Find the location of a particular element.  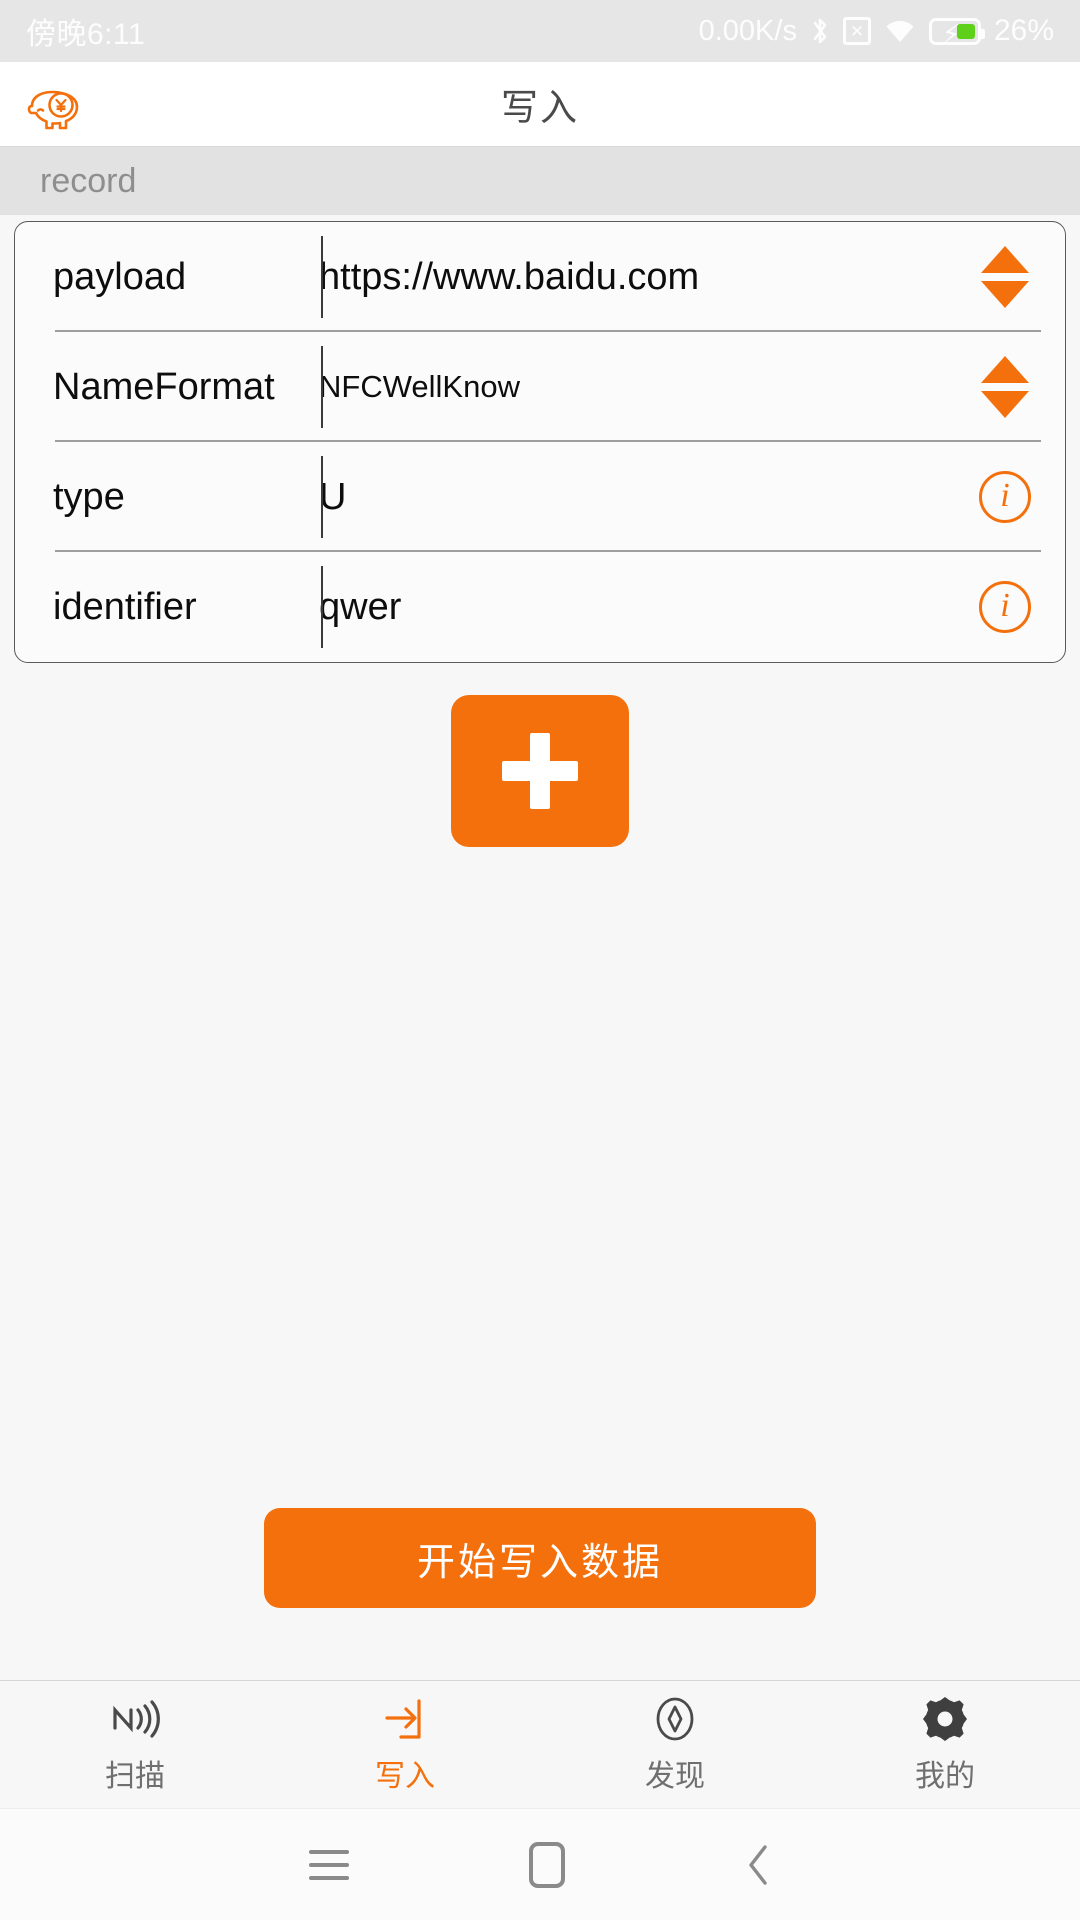

table-row: identifier qwer i is located at coordinates (540, 607).